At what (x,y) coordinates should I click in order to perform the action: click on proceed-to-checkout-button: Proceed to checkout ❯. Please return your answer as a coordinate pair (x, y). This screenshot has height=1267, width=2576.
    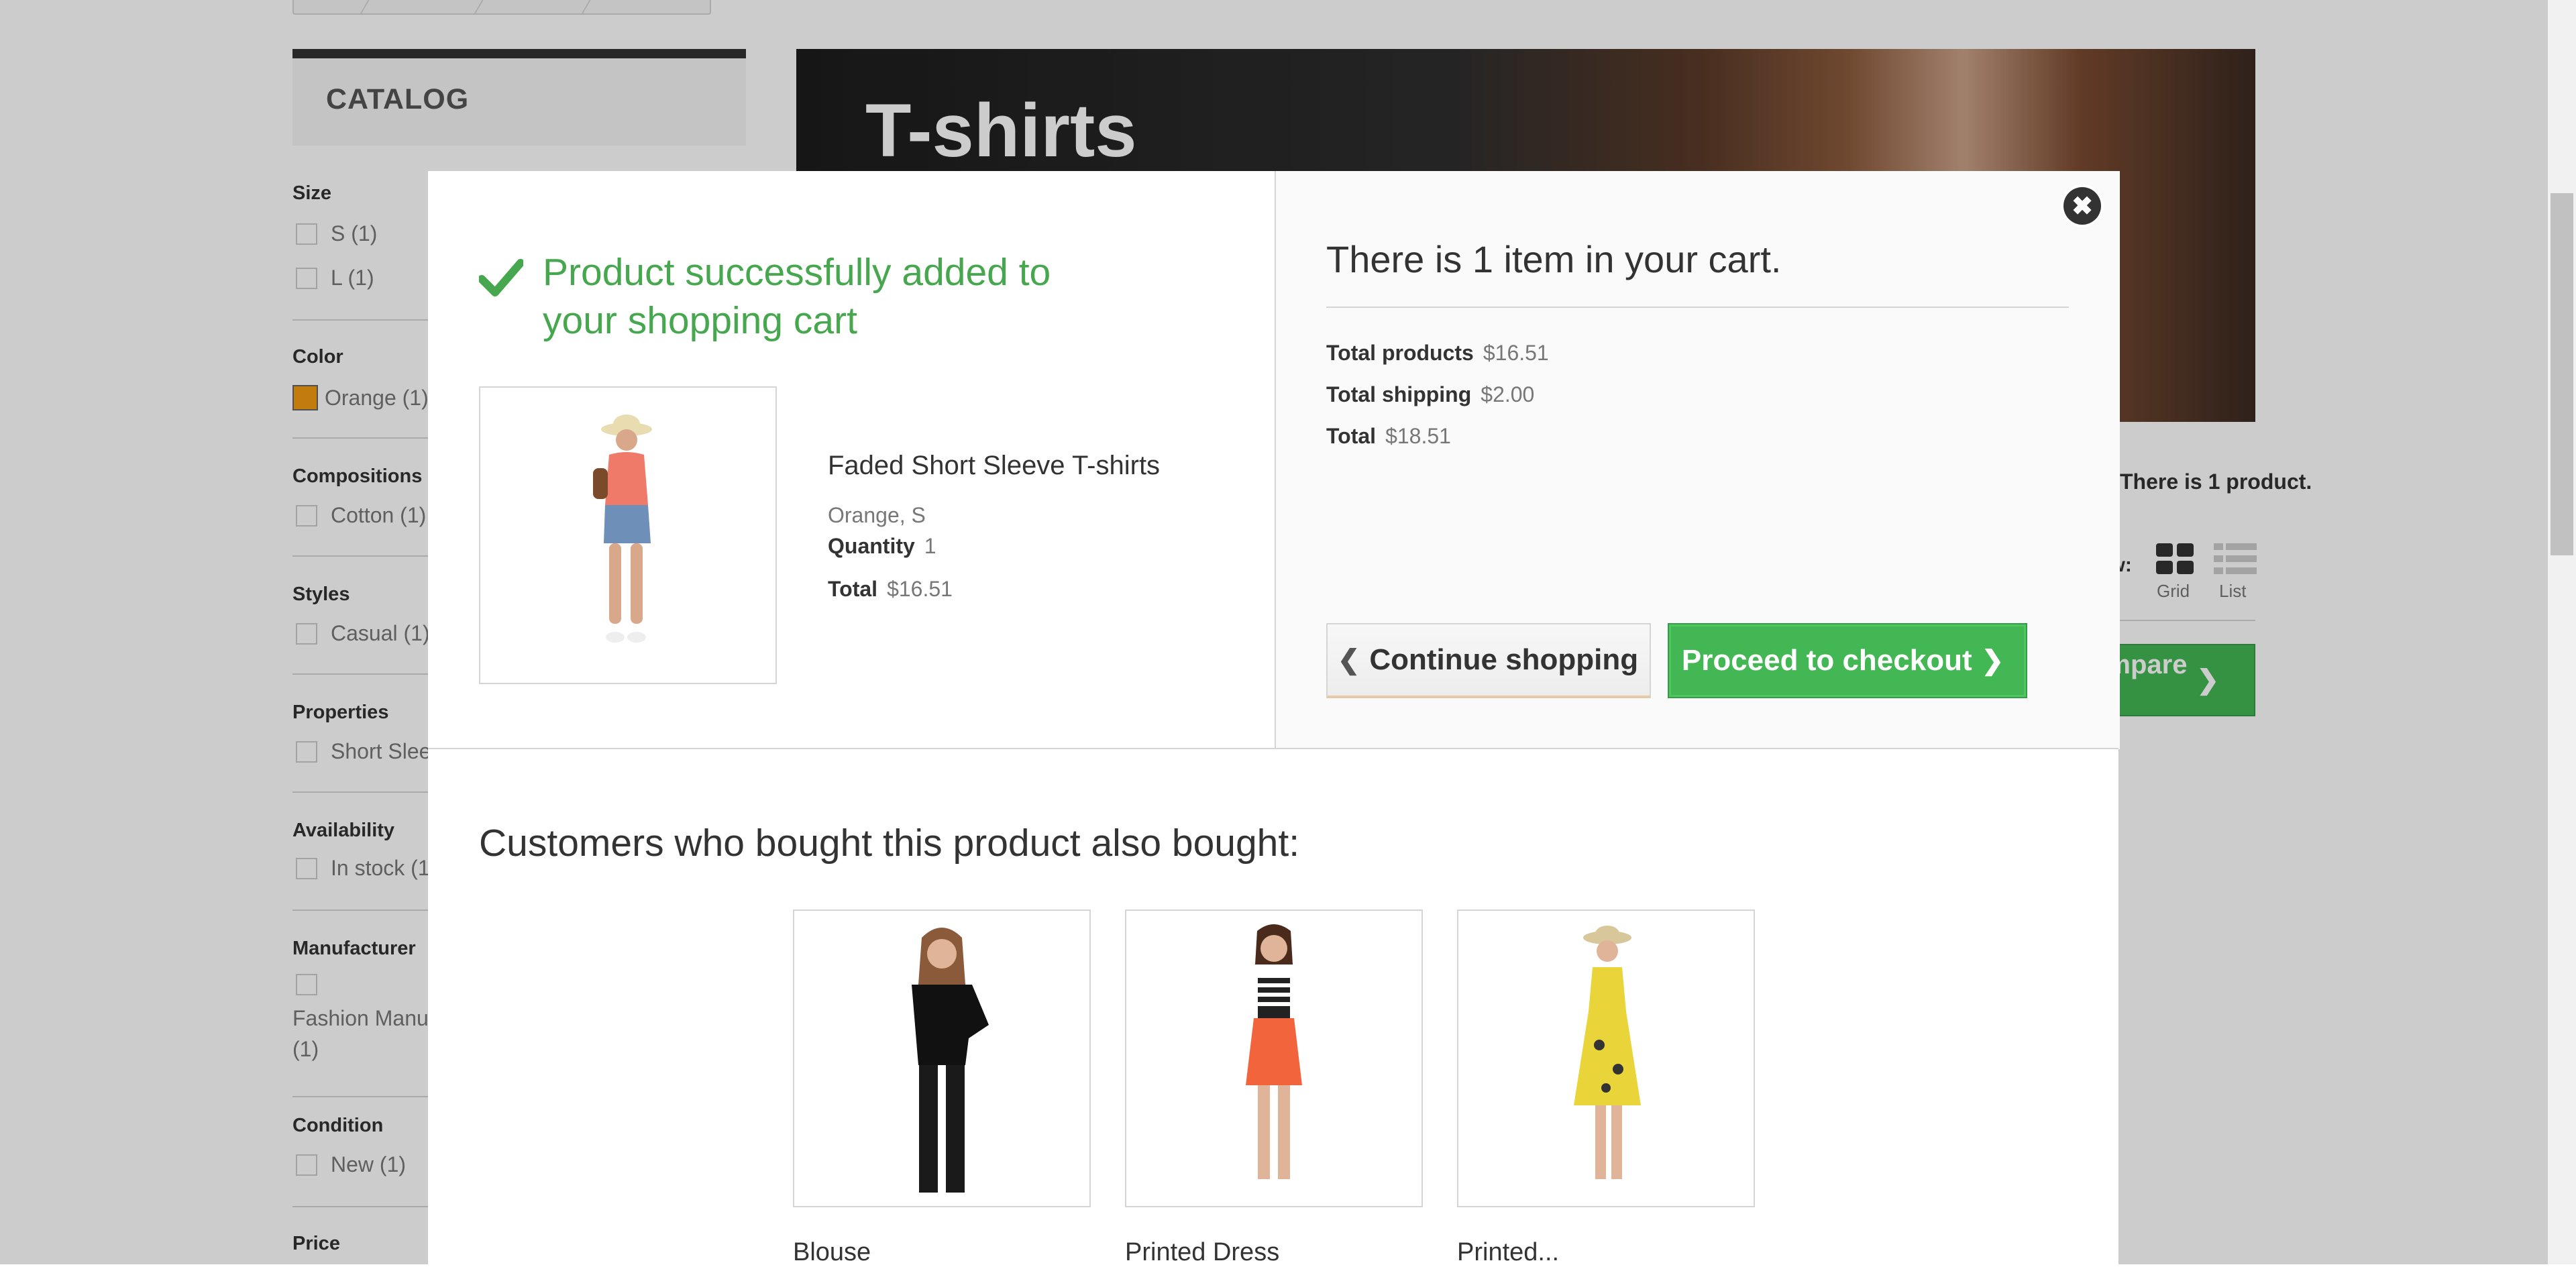
    Looking at the image, I should click on (1847, 660).